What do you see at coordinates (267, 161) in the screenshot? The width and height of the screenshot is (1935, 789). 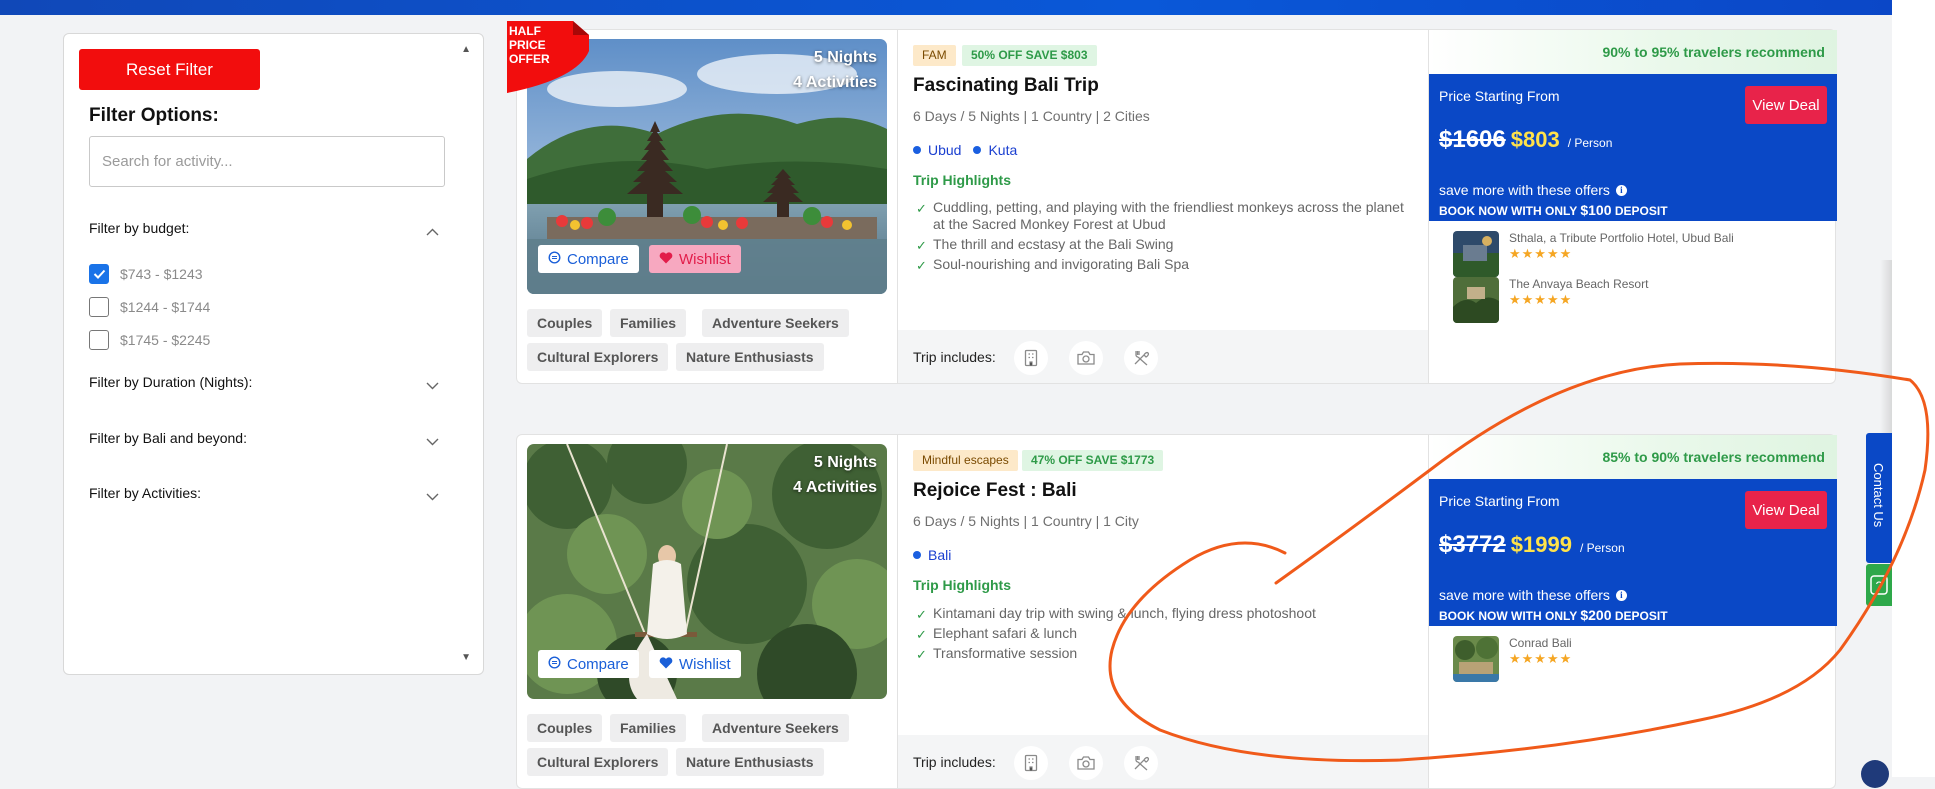 I see `activity-search-input` at bounding box center [267, 161].